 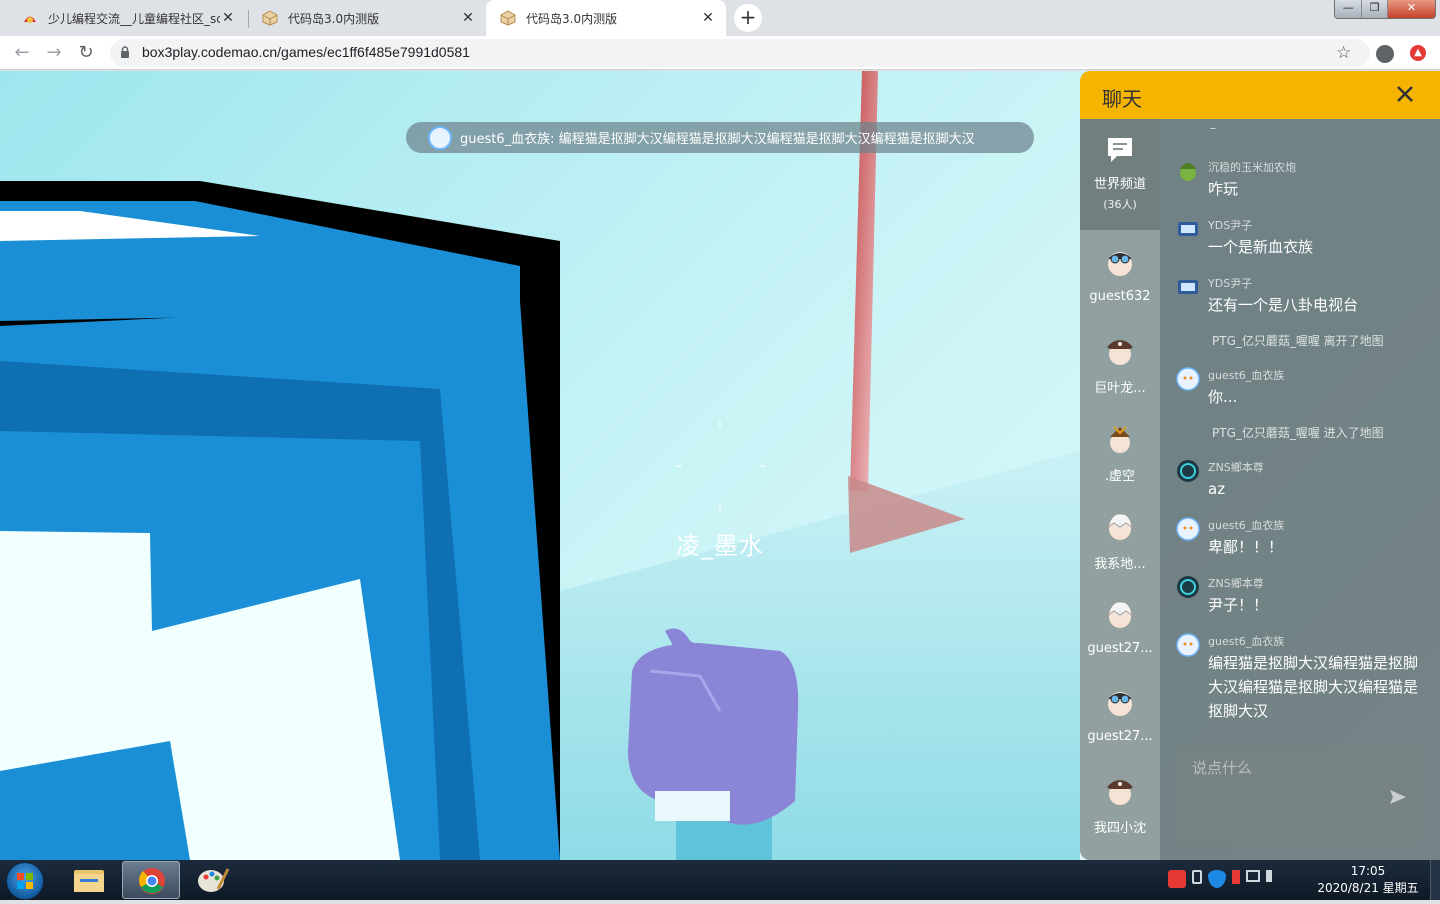 I want to click on send-icon, so click(x=1398, y=797).